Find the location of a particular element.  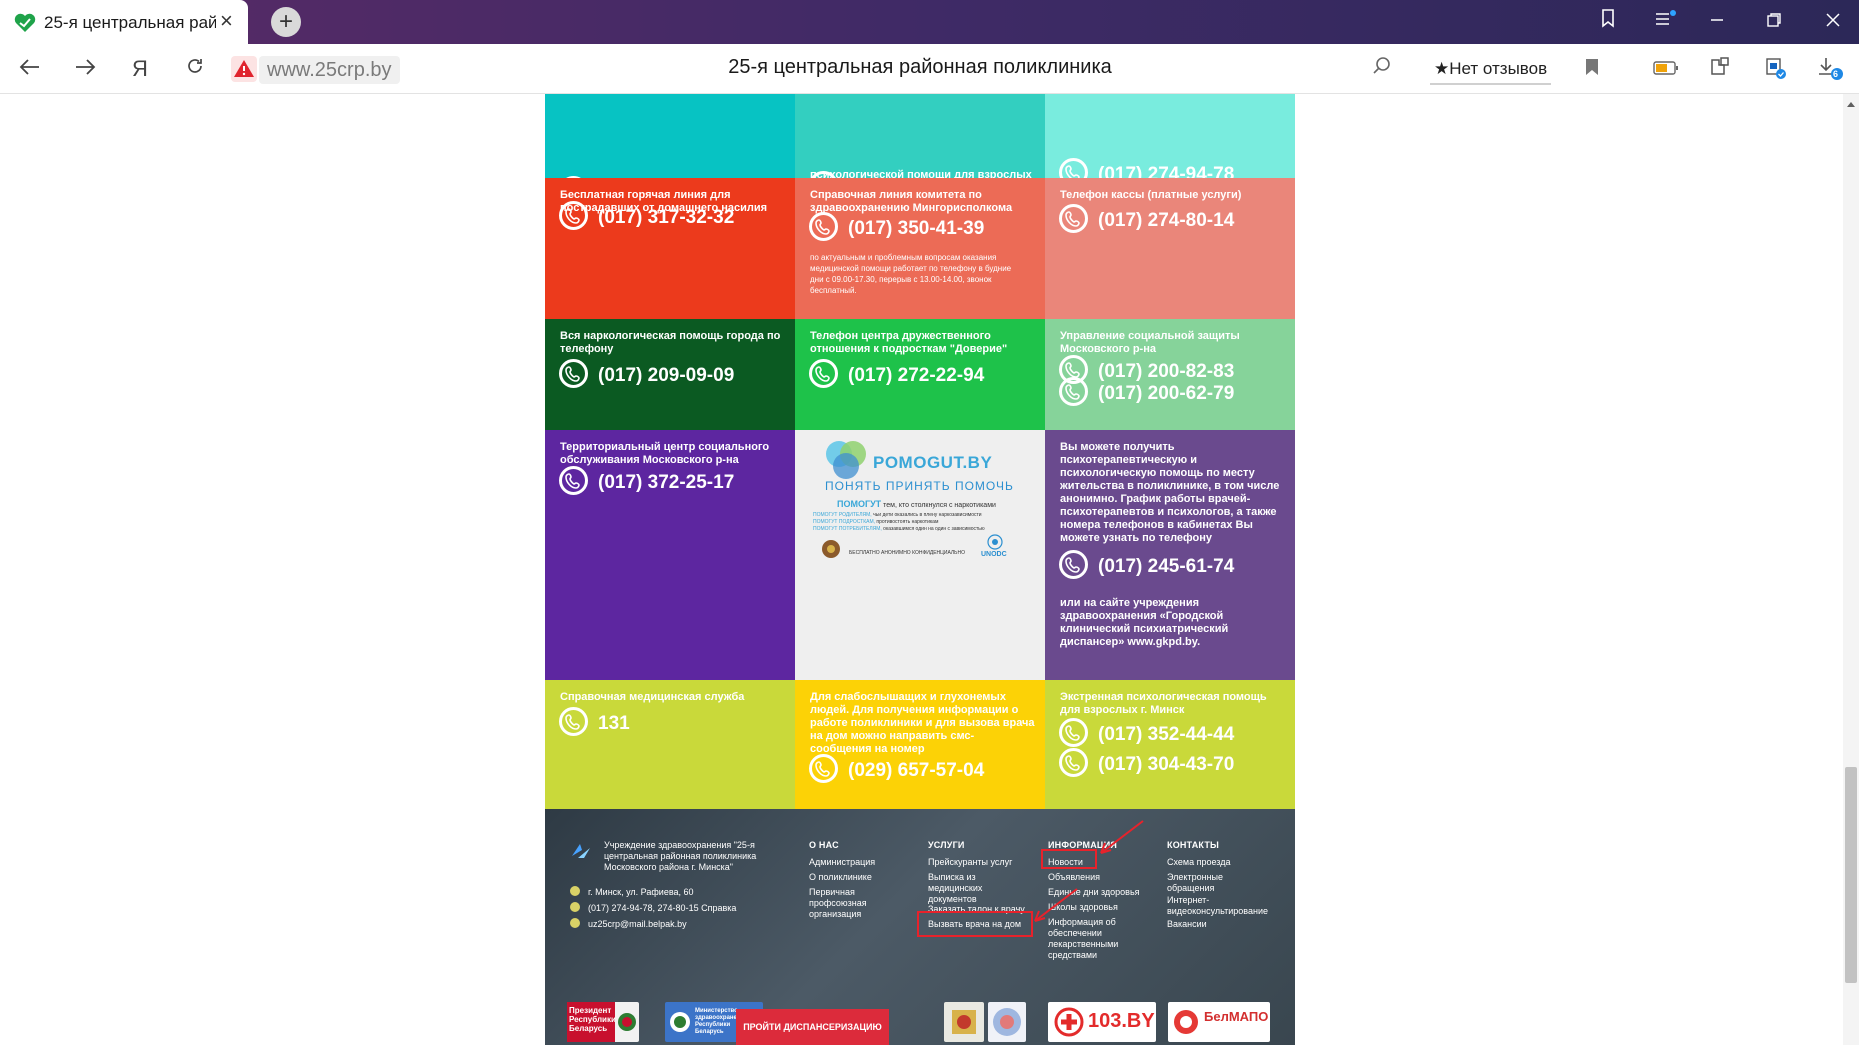

logo-103by: 103.BY is located at coordinates (1102, 1022).